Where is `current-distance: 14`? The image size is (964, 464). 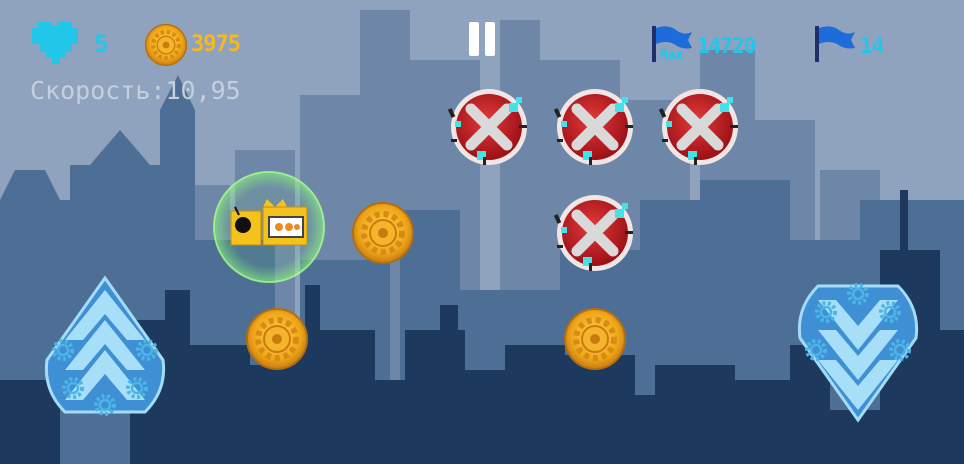
current-distance: 14 is located at coordinates (872, 46).